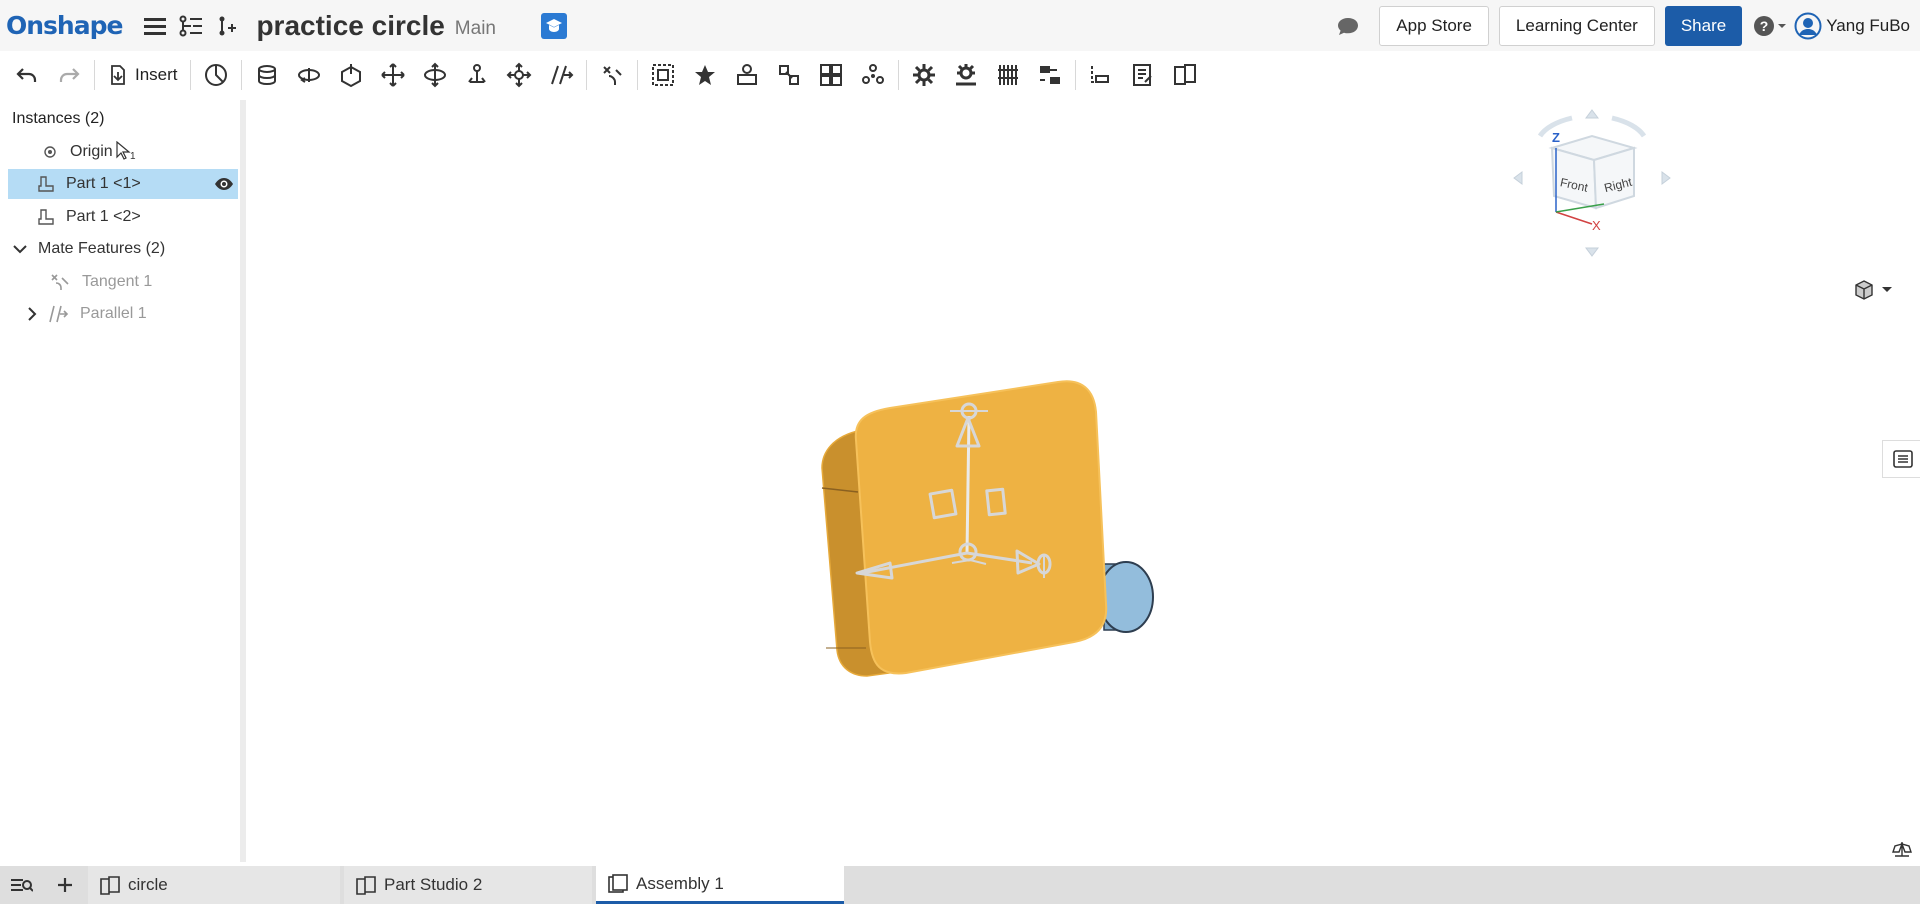  What do you see at coordinates (120, 118) in the screenshot?
I see `instances-header: Instances (2)` at bounding box center [120, 118].